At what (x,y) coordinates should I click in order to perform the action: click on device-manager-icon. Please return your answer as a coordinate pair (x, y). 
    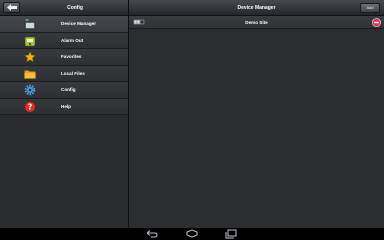
    Looking at the image, I should click on (30, 24).